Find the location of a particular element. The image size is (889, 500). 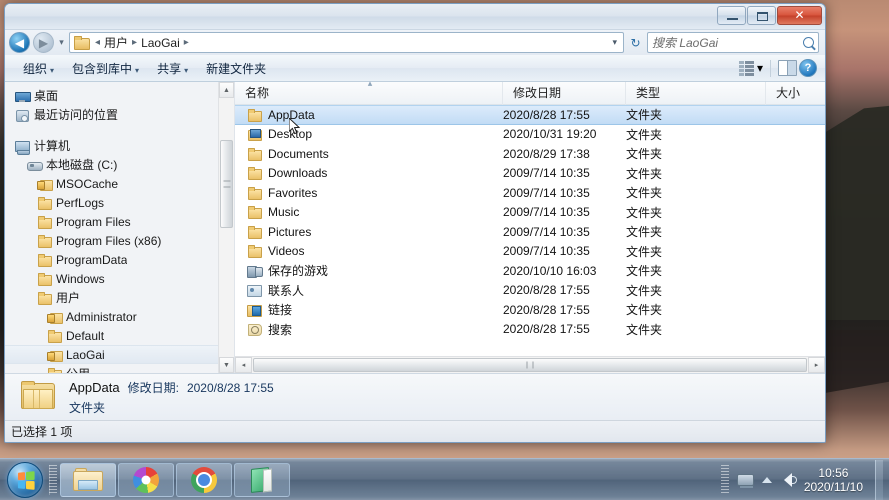

scroll-down-button: ▼ is located at coordinates (226, 365).